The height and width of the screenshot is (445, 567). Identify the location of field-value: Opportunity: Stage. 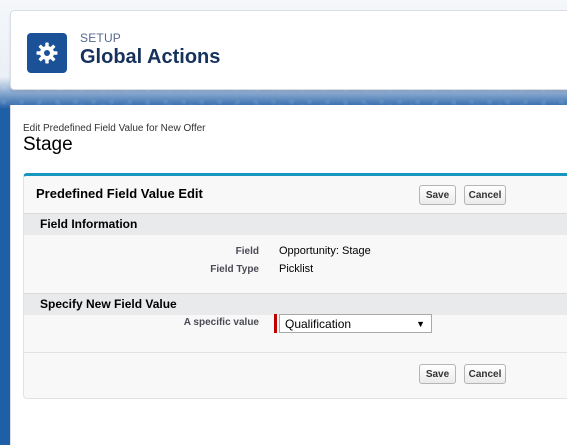
(325, 251).